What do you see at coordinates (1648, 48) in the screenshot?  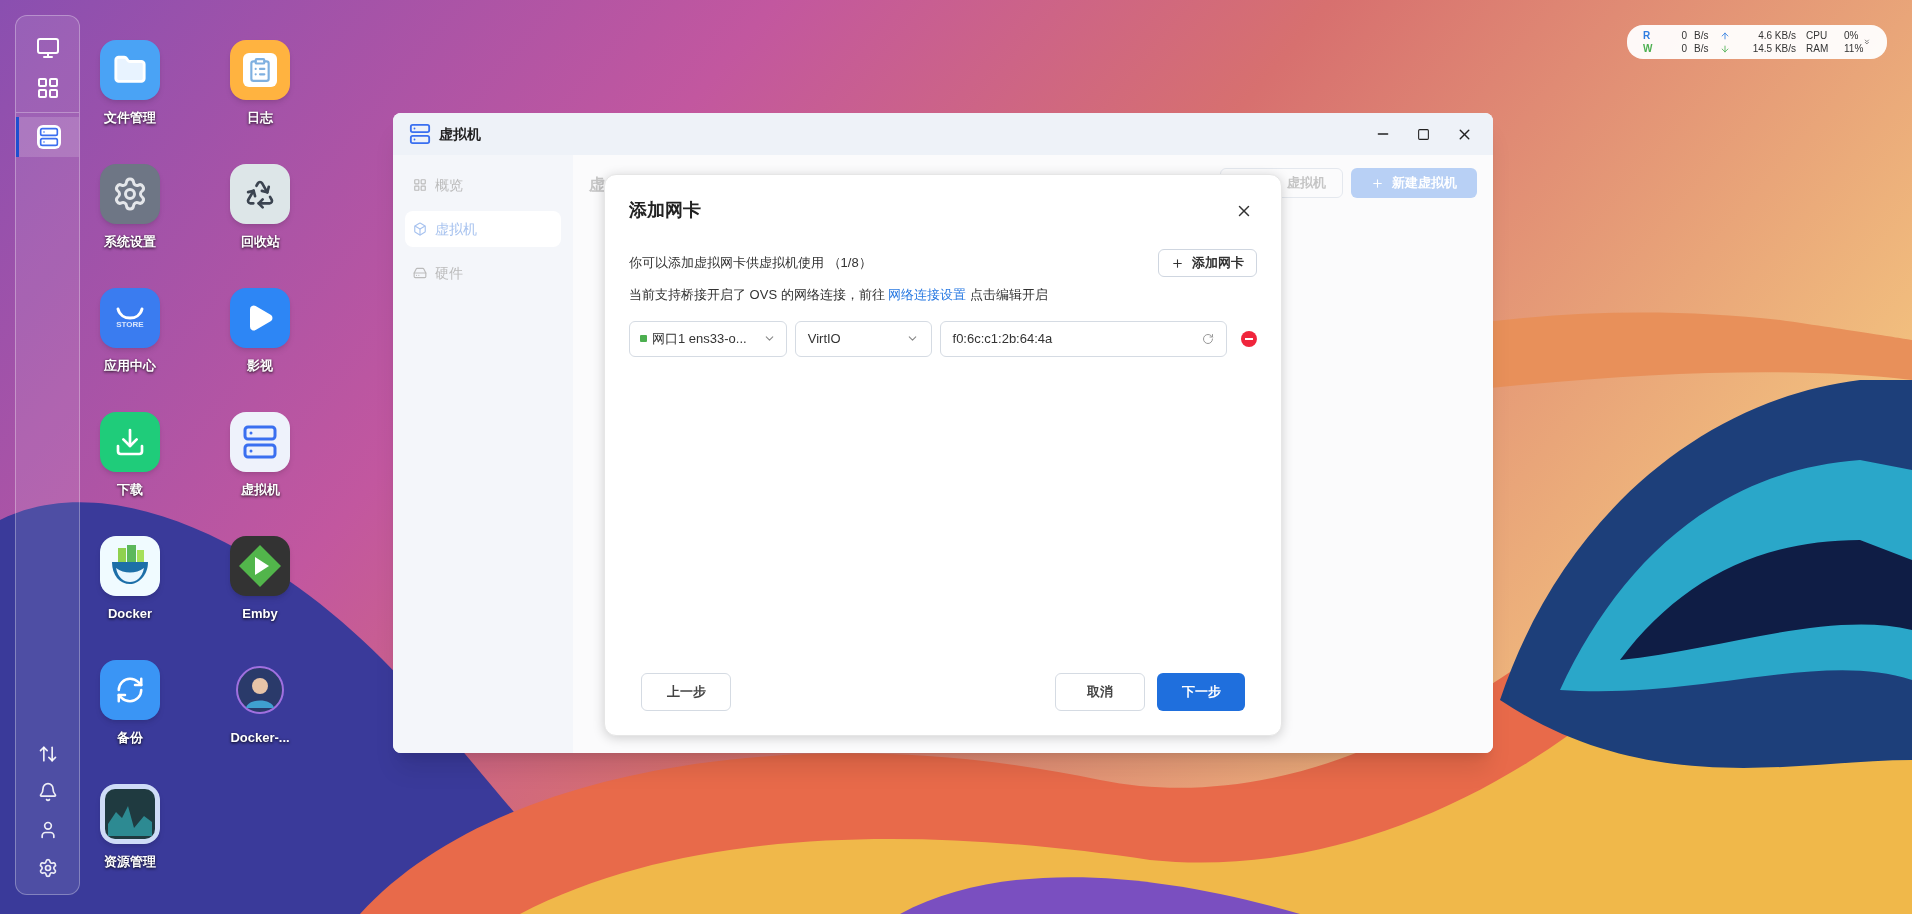 I see `disk-label: W` at bounding box center [1648, 48].